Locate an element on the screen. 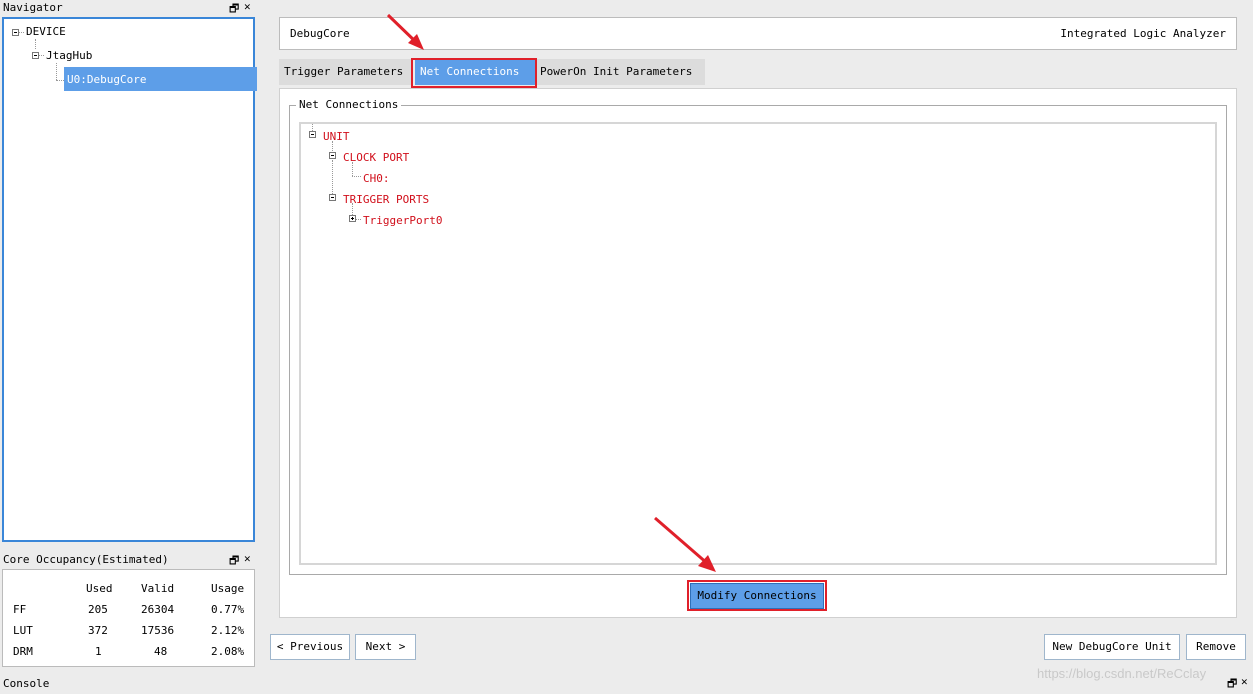 Image resolution: width=1253 pixels, height=694 pixels. row-name: LUT is located at coordinates (23, 630).